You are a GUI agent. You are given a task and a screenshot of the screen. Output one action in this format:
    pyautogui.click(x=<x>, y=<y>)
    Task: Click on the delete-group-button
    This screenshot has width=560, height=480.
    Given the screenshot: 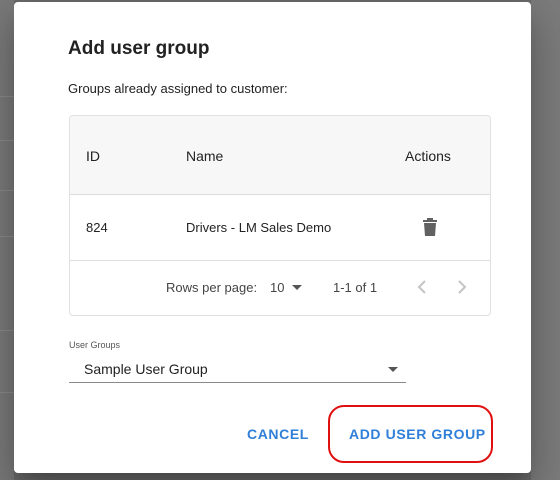 What is the action you would take?
    pyautogui.click(x=430, y=227)
    